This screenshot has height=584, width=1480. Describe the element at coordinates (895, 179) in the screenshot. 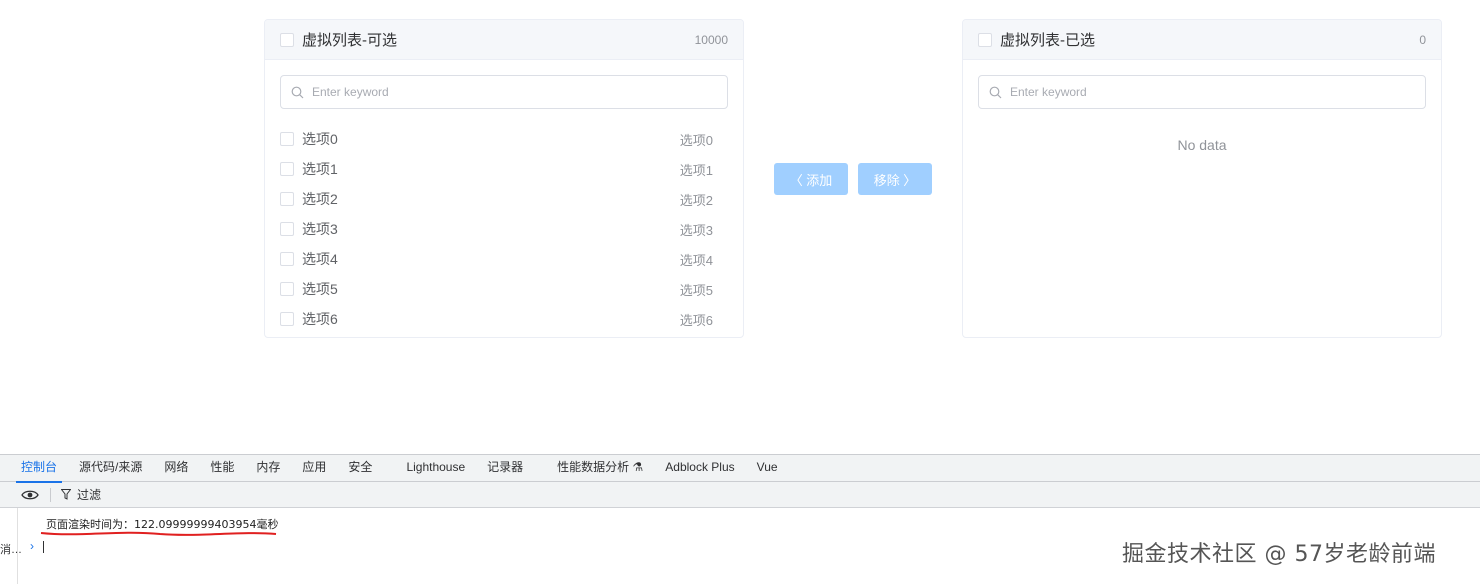

I see `remove-button: 移除 〉` at that location.